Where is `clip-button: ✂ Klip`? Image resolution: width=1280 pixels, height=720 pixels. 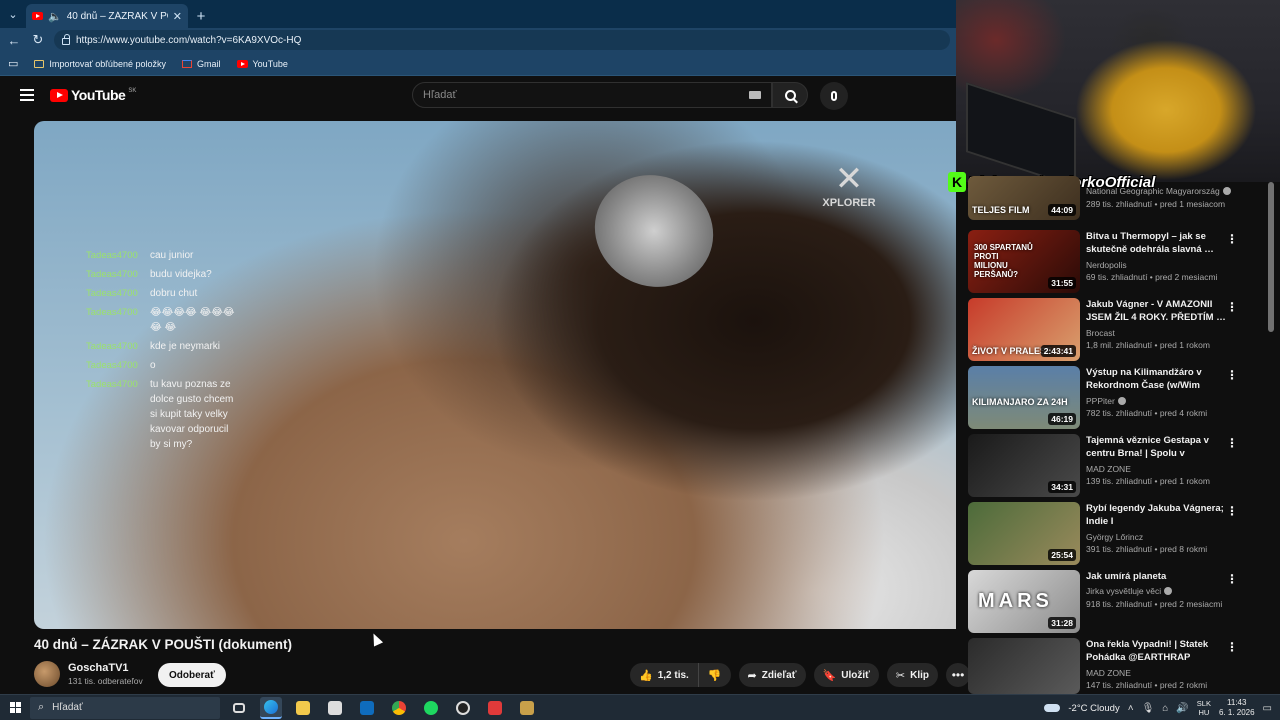 clip-button: ✂ Klip is located at coordinates (912, 675).